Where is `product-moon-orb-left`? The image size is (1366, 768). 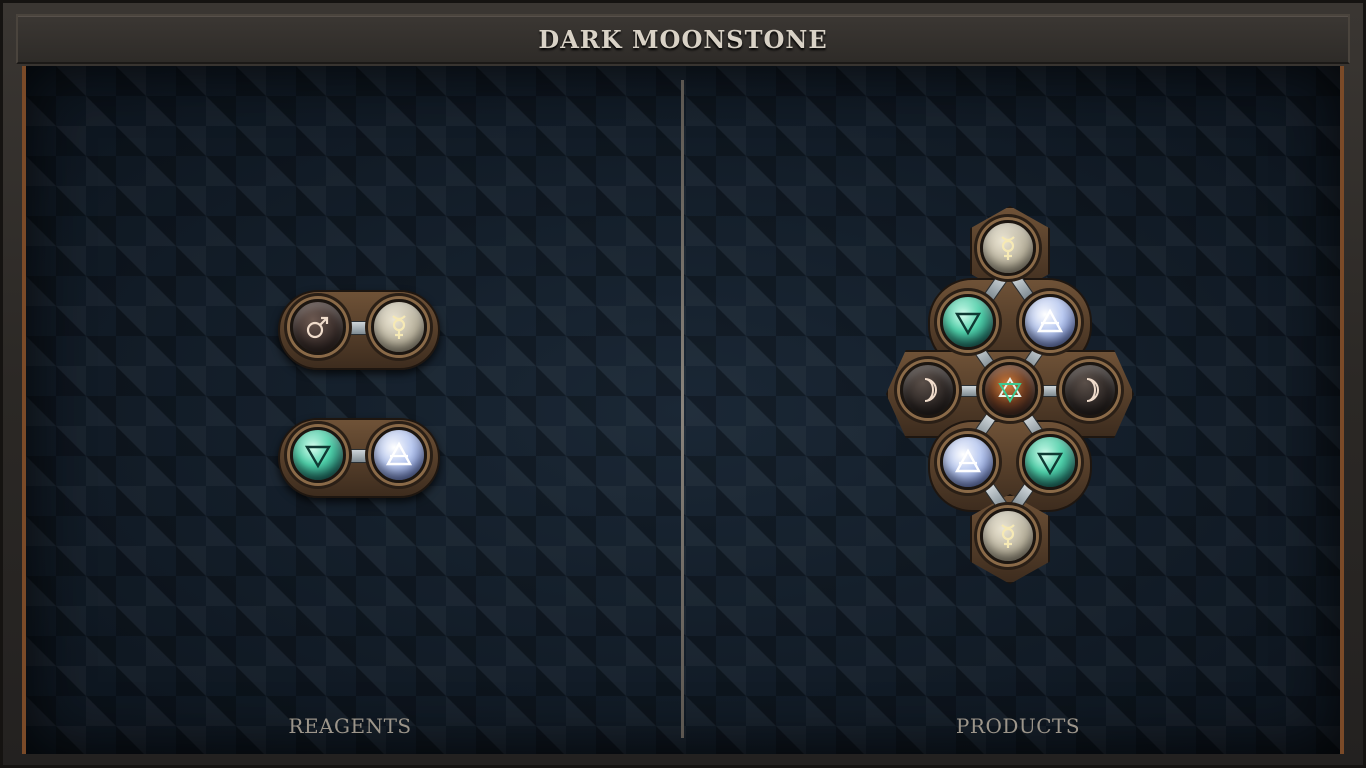 product-moon-orb-left is located at coordinates (928, 390).